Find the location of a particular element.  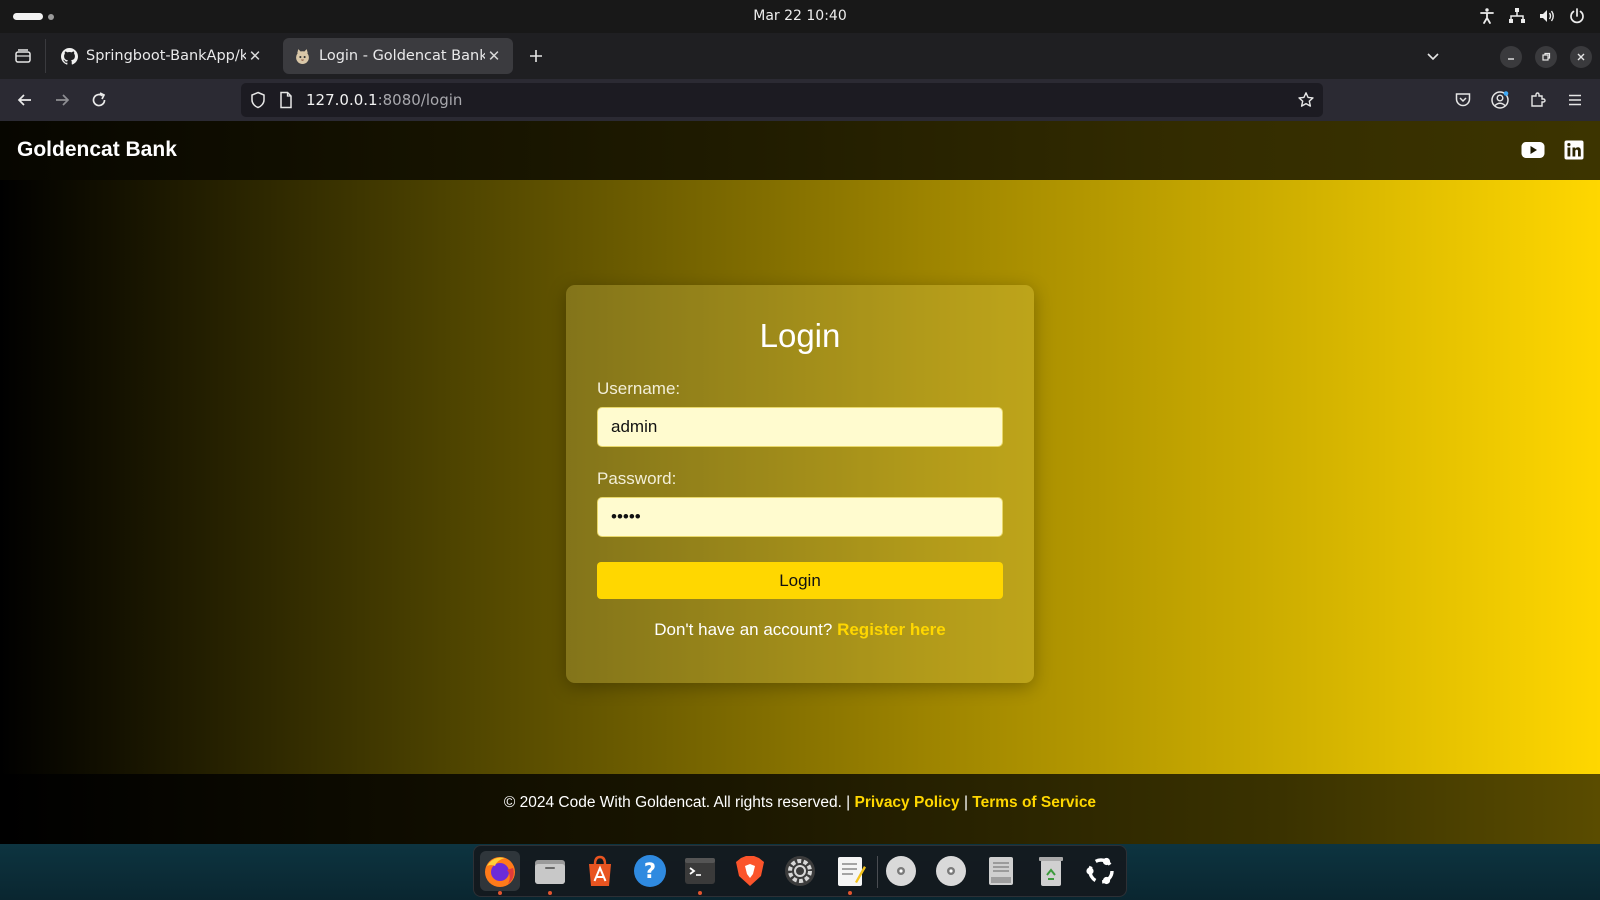

dock-trash is located at coordinates (1051, 871).